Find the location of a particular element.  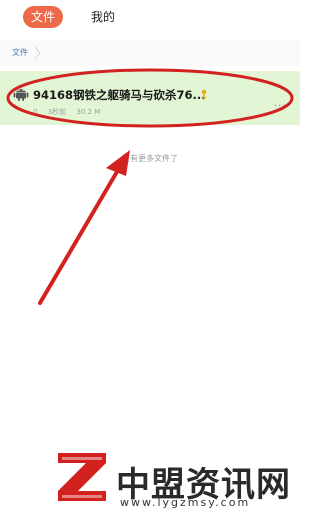

chevron-right-icon is located at coordinates (37, 53).